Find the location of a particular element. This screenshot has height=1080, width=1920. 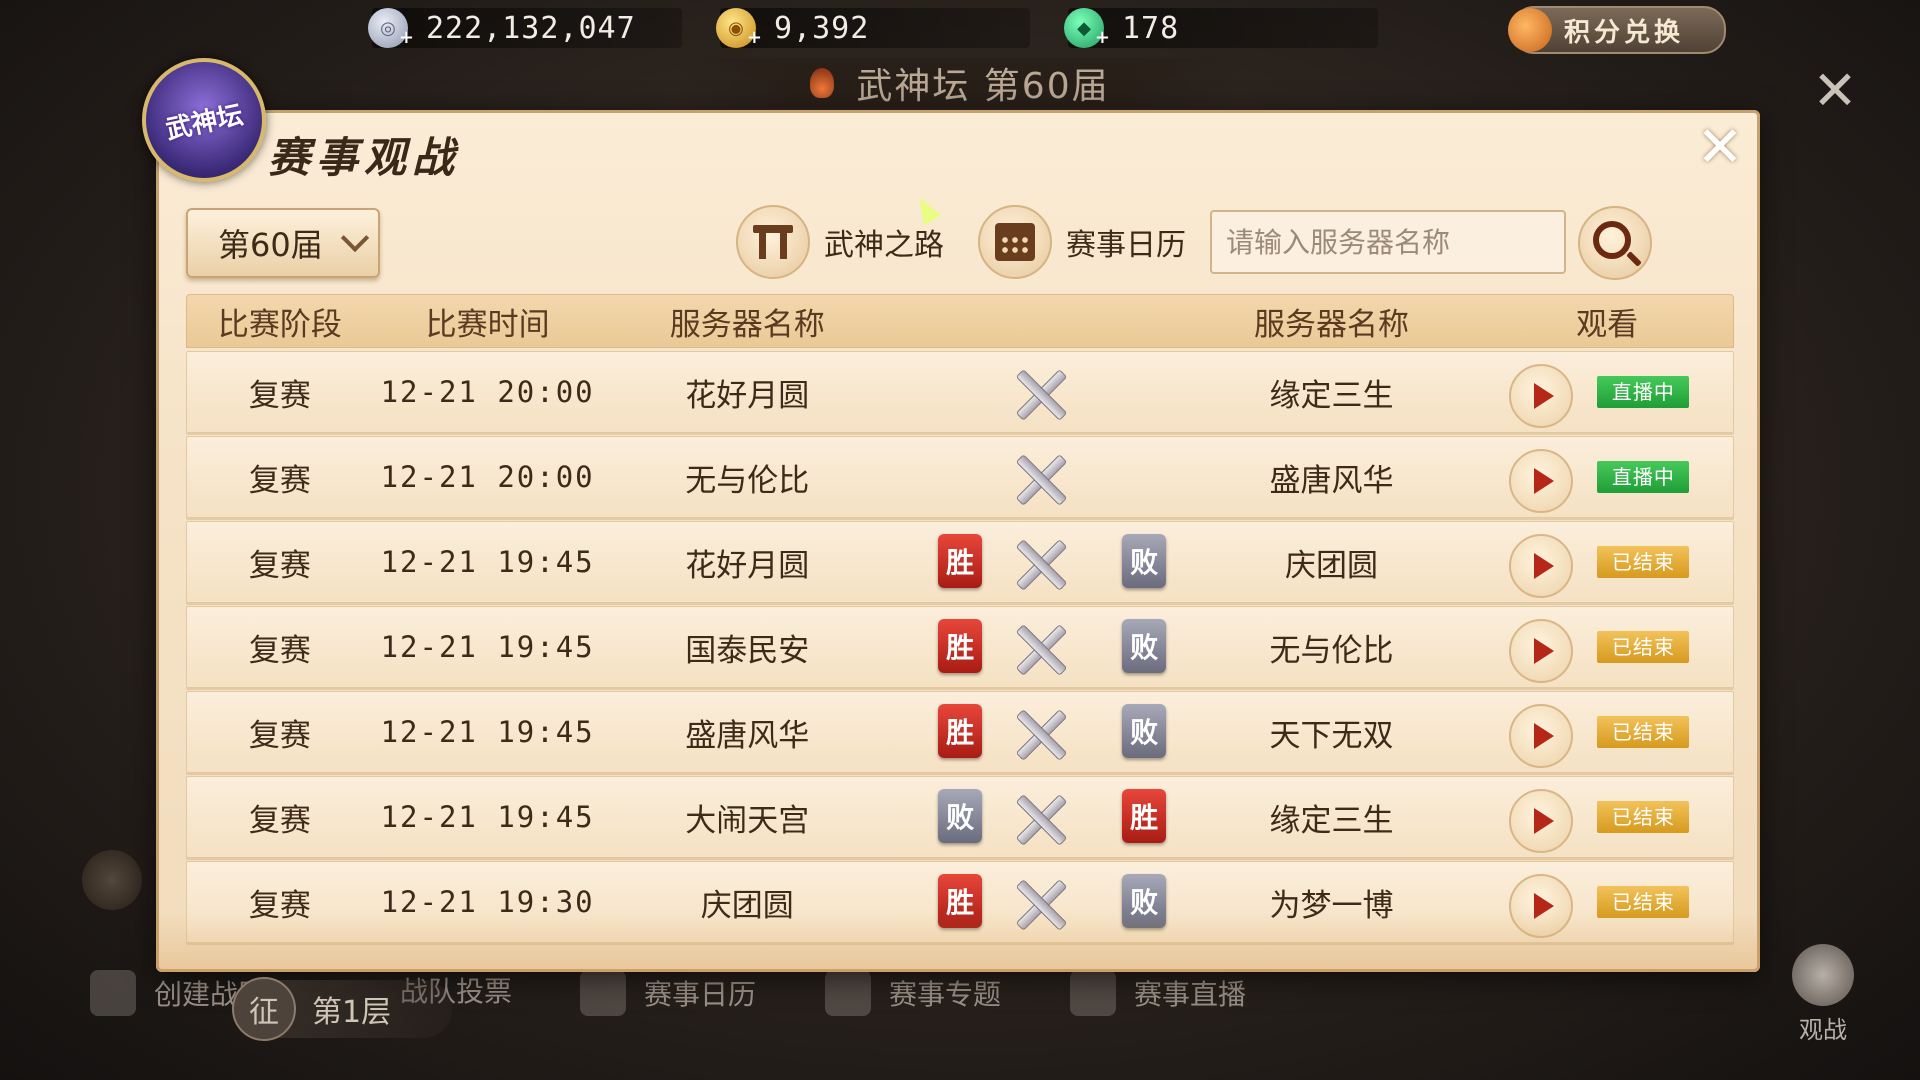

silver-currency: ◎ + 222,132,047 is located at coordinates (525, 28).